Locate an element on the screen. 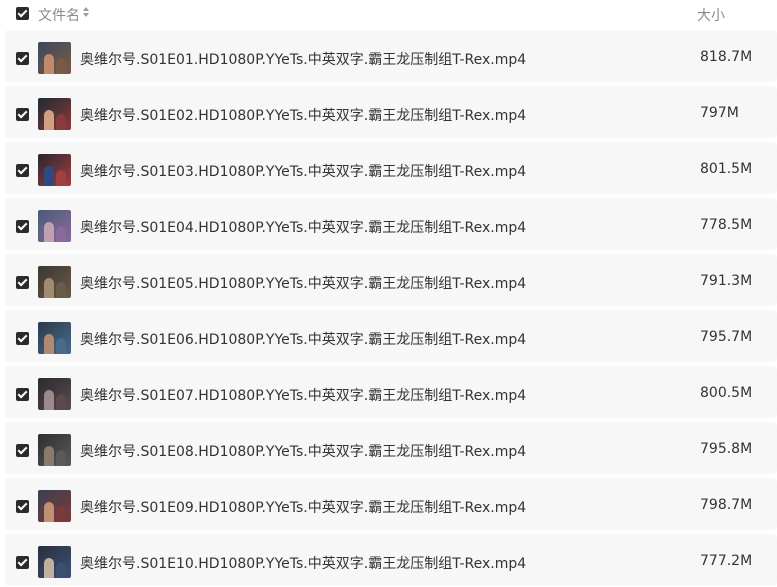 Image resolution: width=777 pixels, height=587 pixels. file-size: 778.5M is located at coordinates (726, 225).